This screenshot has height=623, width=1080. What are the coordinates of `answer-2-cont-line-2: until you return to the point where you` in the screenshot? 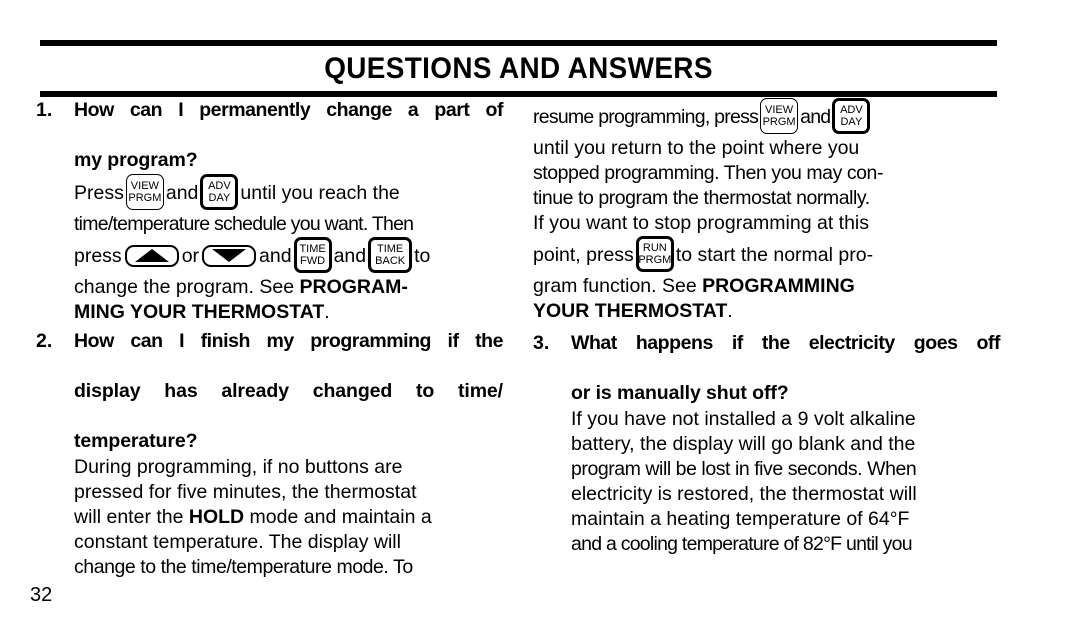 It's located at (696, 148).